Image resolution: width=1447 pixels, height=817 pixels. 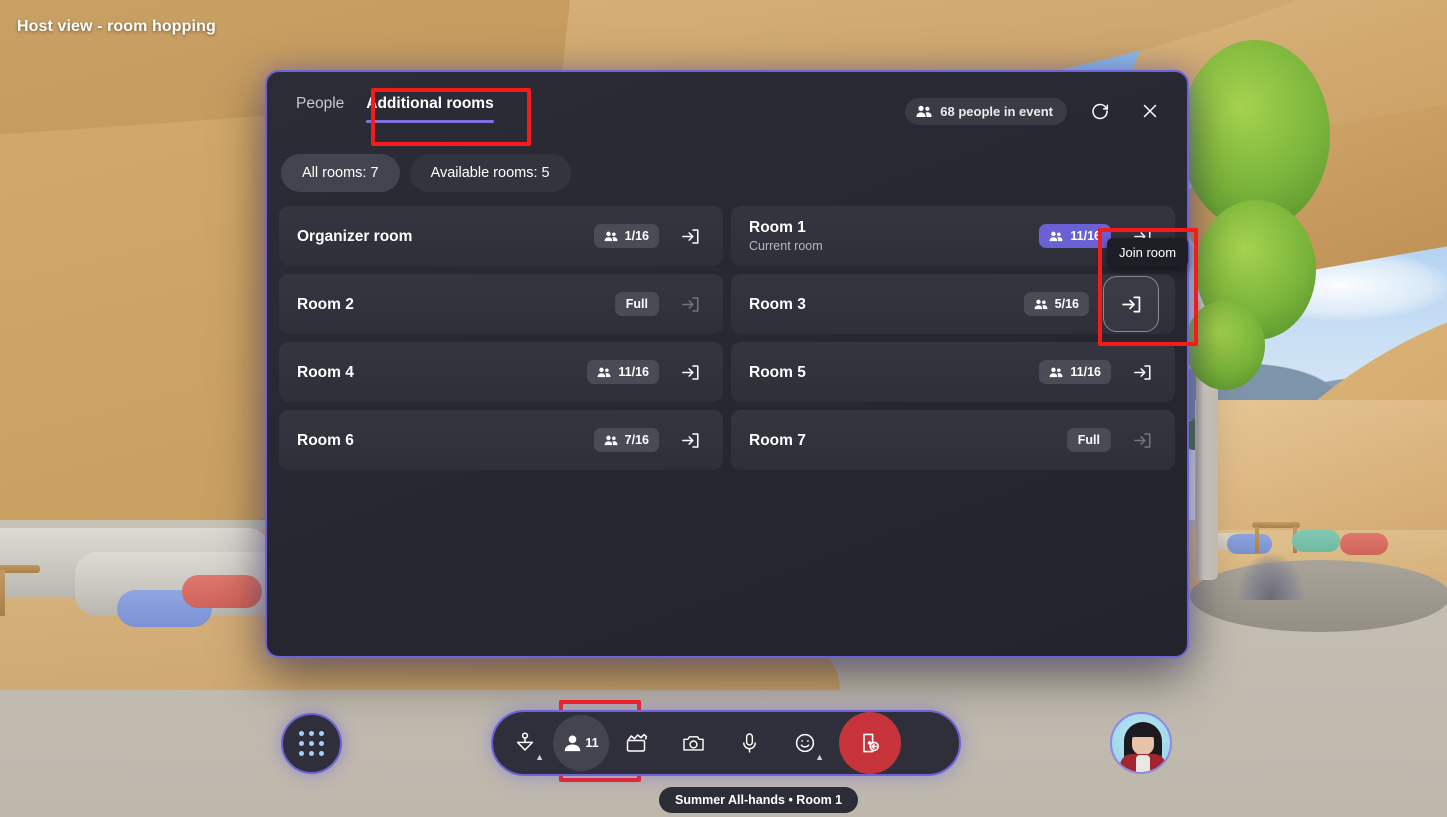 I want to click on side-table-top, so click(x=20, y=569).